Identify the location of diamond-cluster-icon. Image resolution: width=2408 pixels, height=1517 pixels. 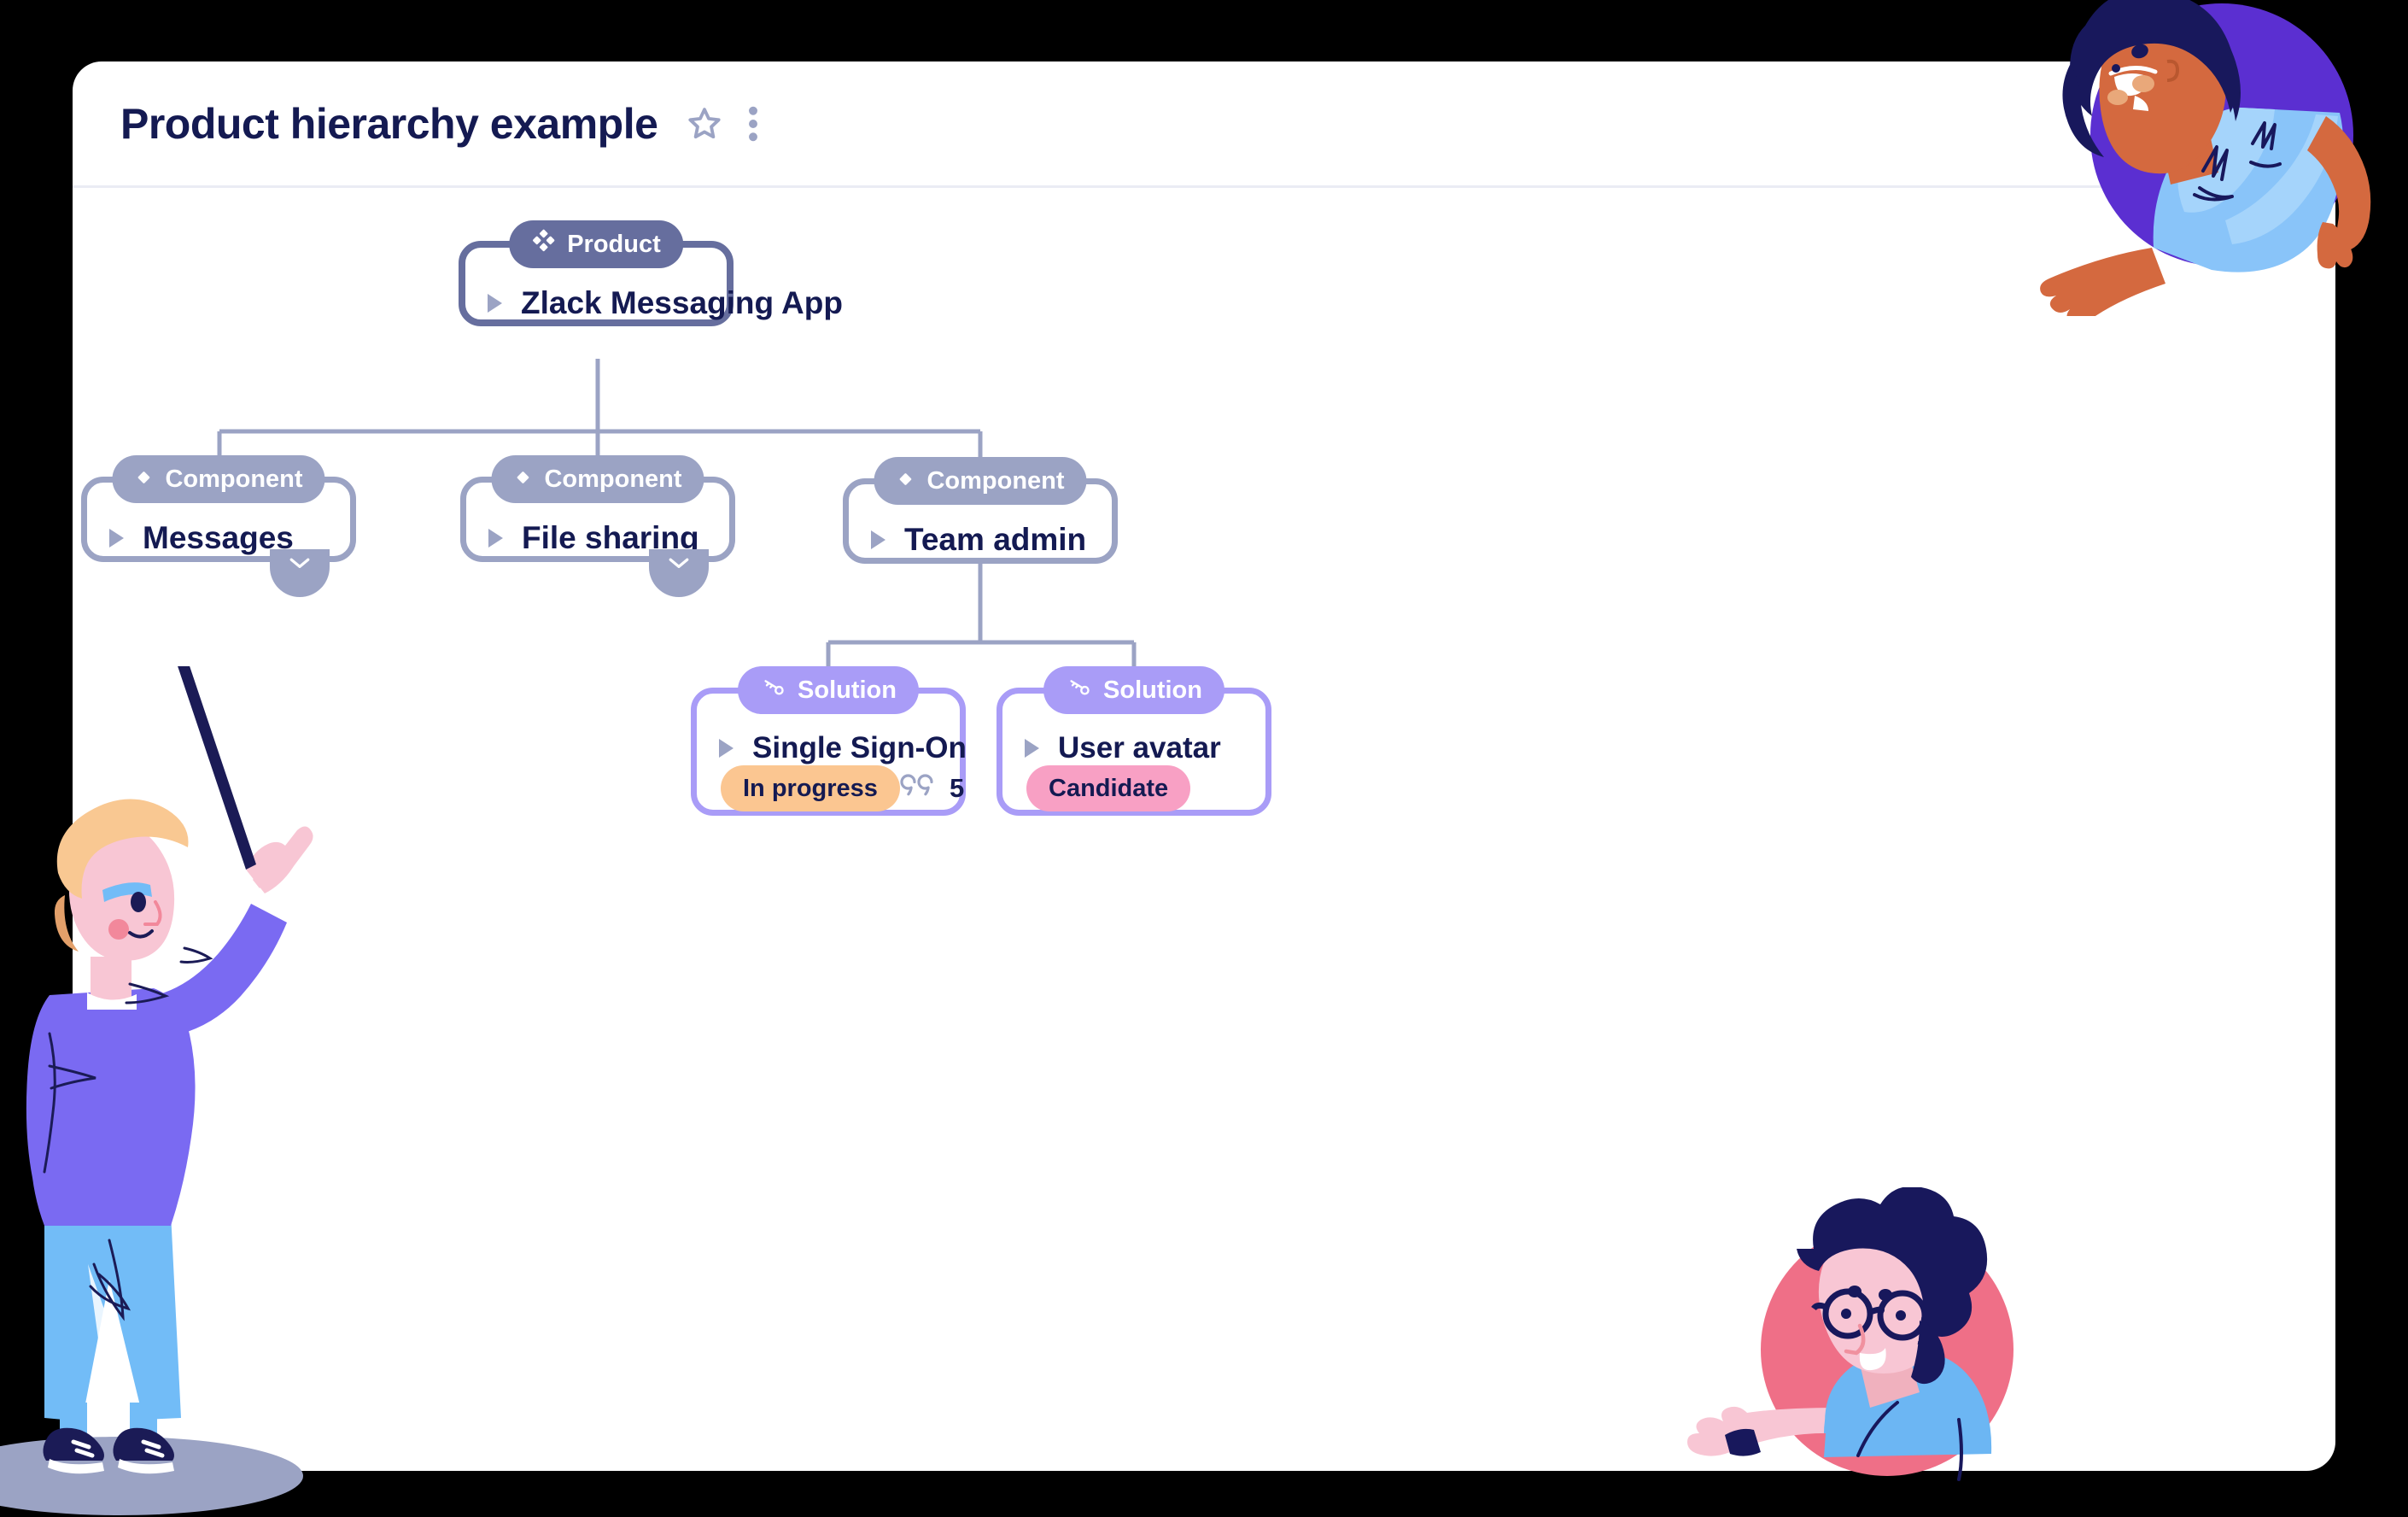
(543, 244).